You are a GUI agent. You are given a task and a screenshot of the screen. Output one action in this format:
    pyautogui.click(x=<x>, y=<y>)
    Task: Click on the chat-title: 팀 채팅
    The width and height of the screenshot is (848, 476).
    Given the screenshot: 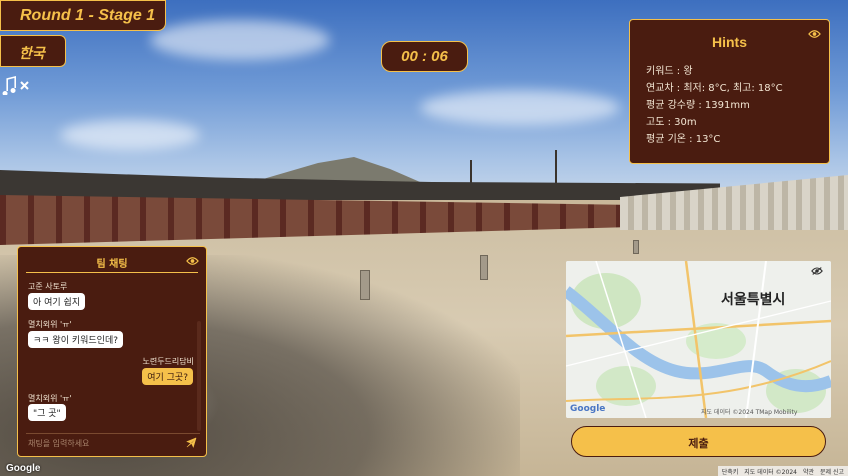 What is the action you would take?
    pyautogui.click(x=112, y=264)
    